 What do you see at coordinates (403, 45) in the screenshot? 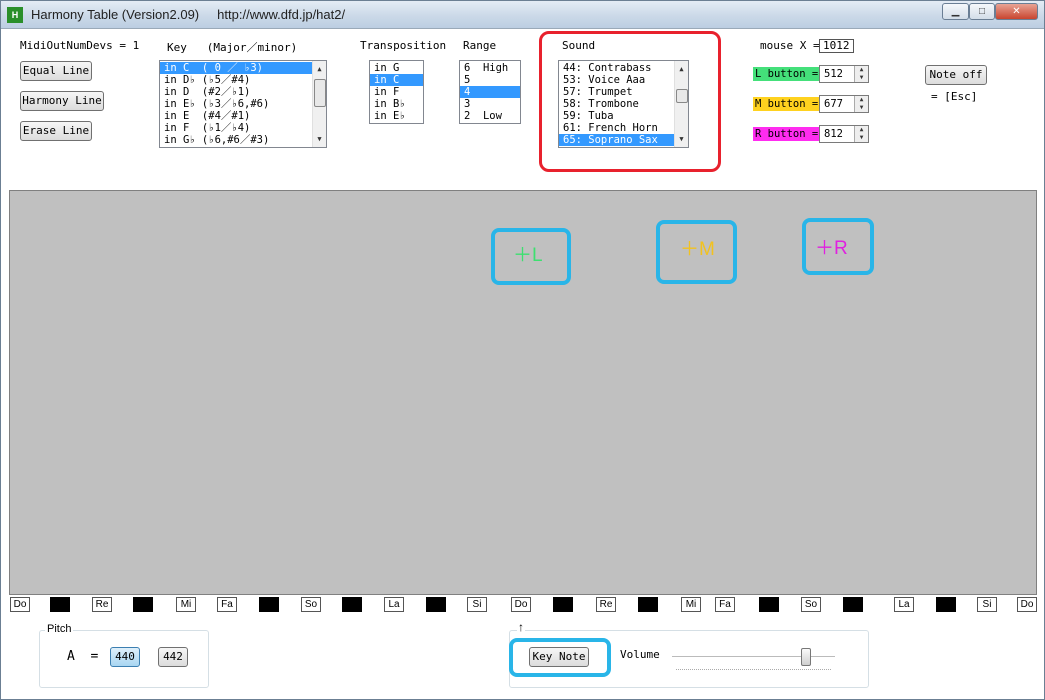
I see `transposition-label: Transposition` at bounding box center [403, 45].